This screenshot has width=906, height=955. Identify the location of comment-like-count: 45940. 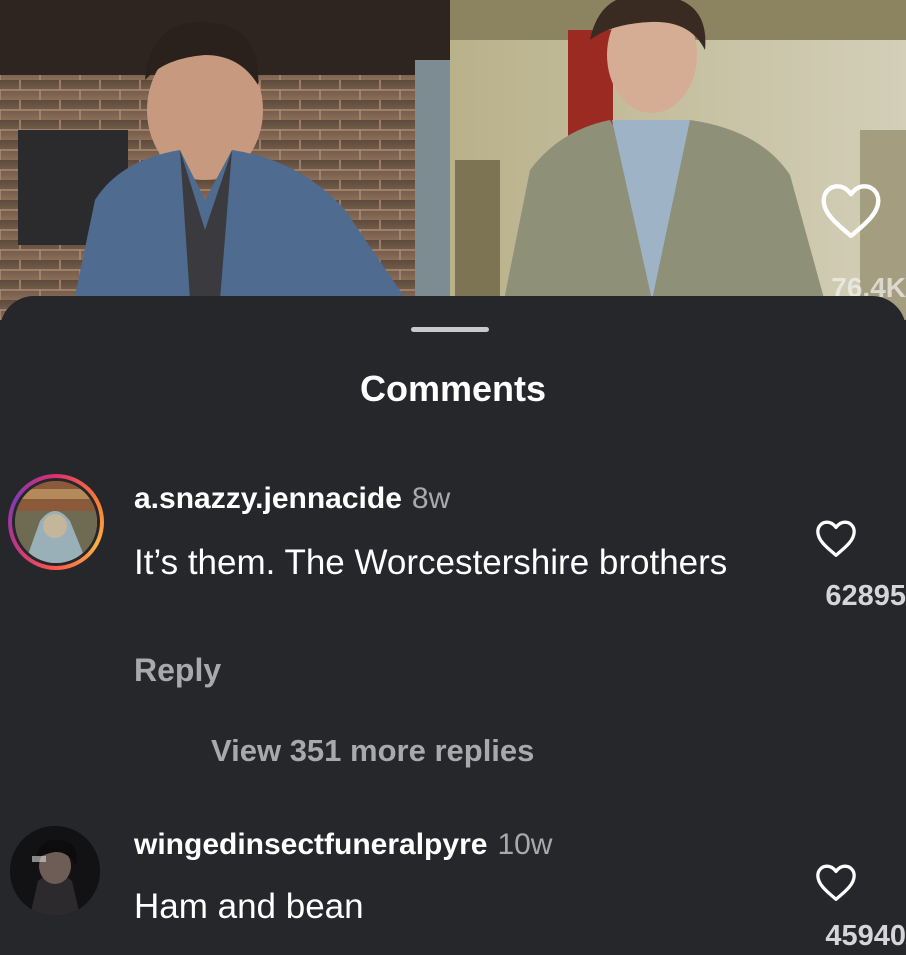
(865, 936).